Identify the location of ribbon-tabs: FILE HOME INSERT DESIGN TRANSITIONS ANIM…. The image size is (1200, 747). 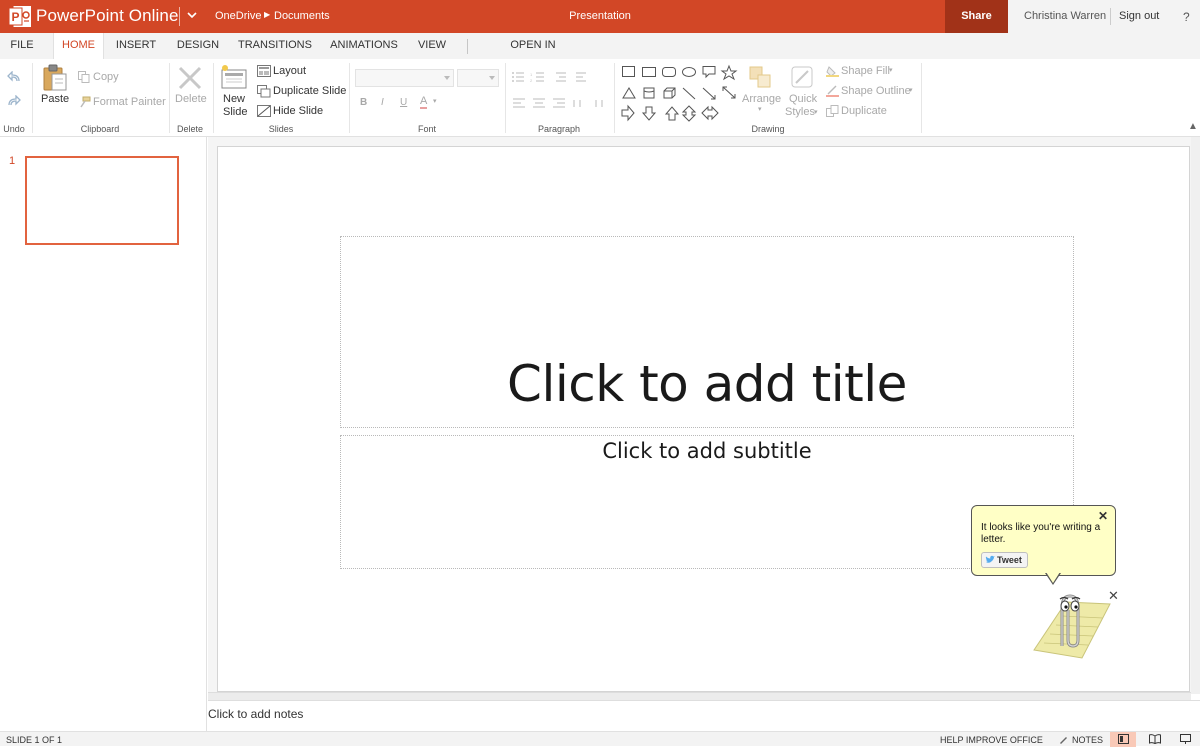
(600, 54).